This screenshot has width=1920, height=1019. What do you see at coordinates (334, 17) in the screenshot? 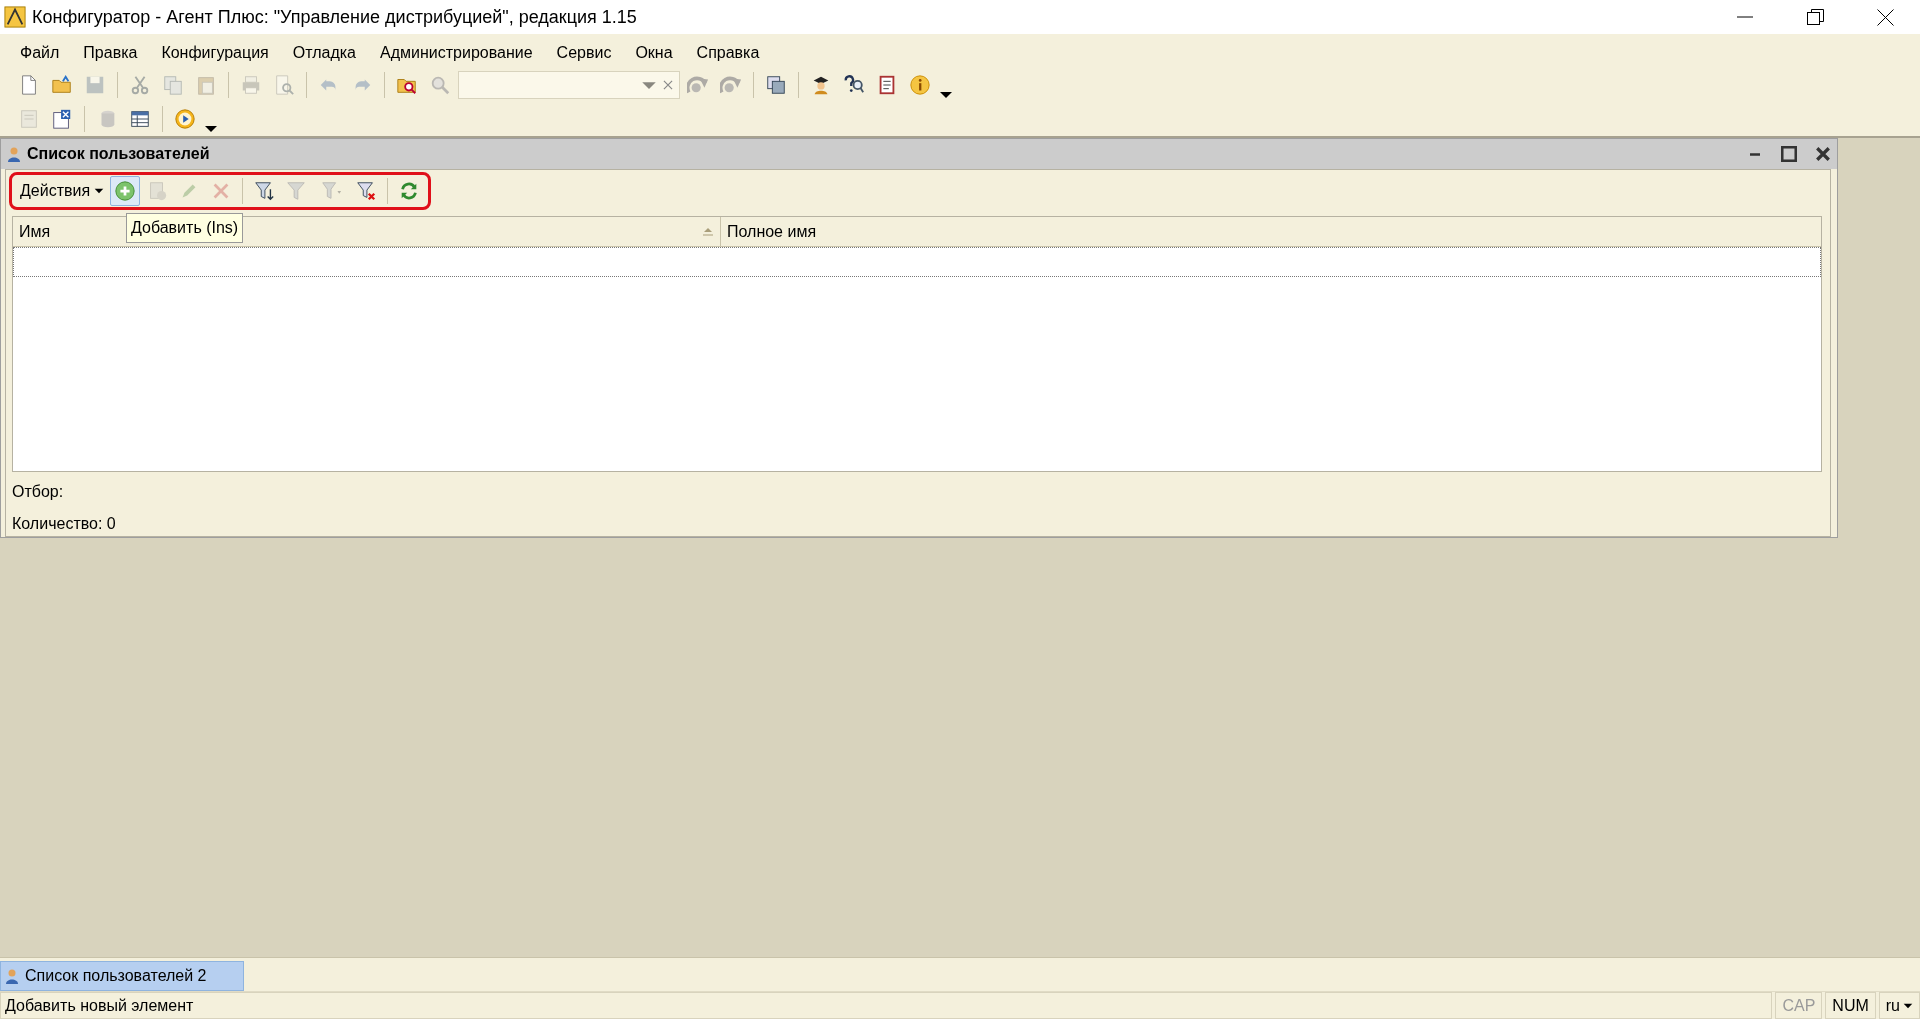
I see `window-title: Конфигуратор - Агент Плюс: "Управление дистрибуцией", редакция 1.15` at bounding box center [334, 17].